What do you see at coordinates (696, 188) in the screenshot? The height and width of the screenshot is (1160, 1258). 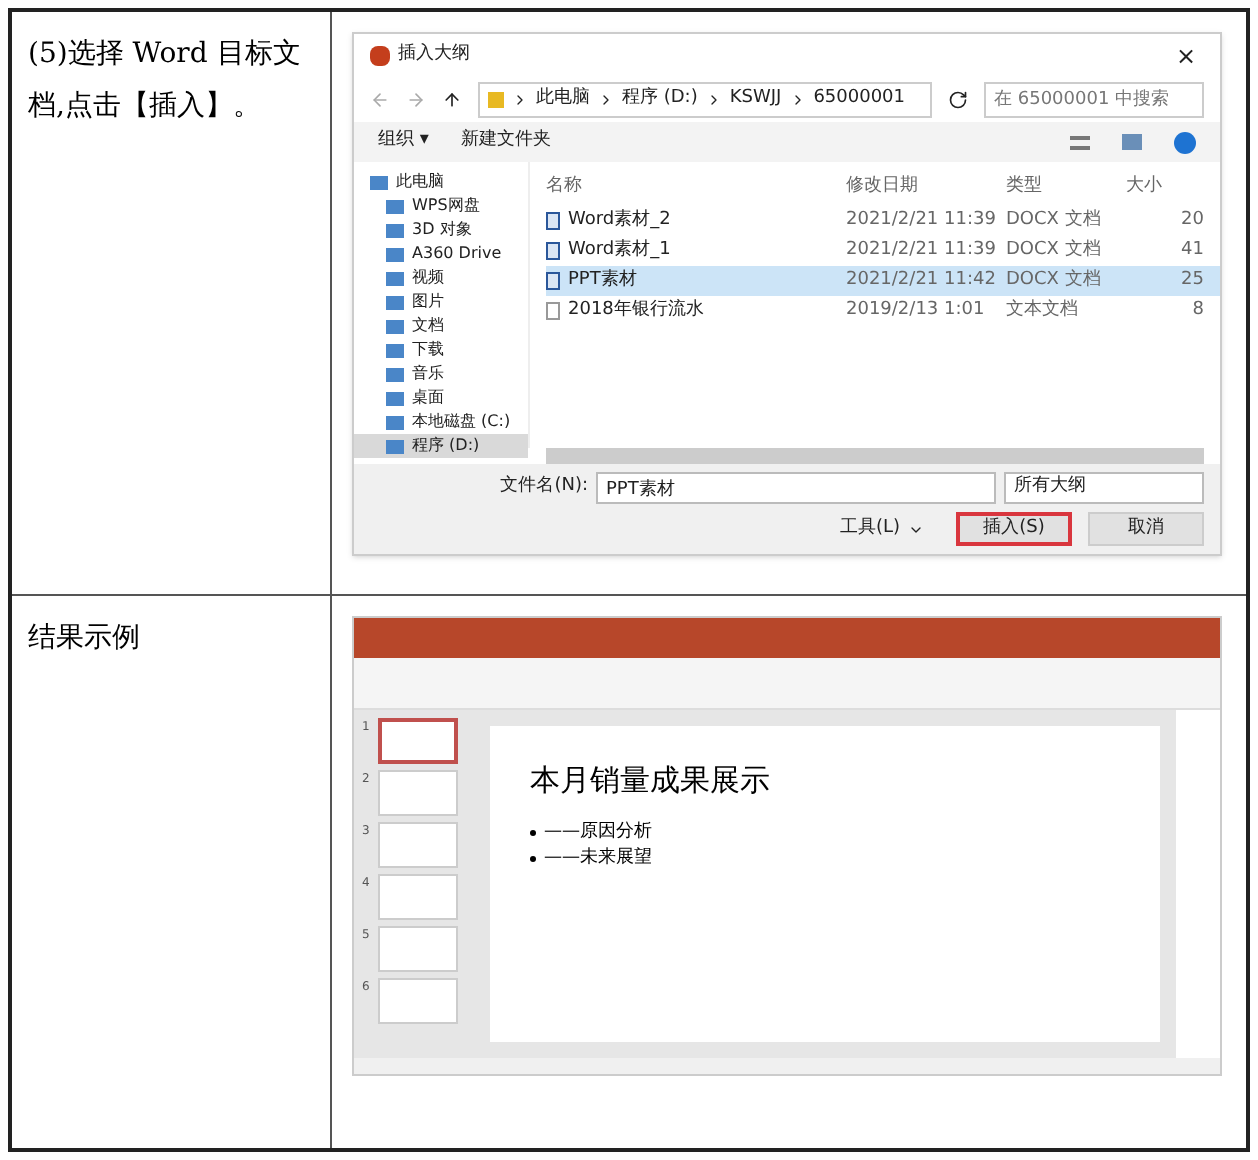 I see `column-header: 名称` at bounding box center [696, 188].